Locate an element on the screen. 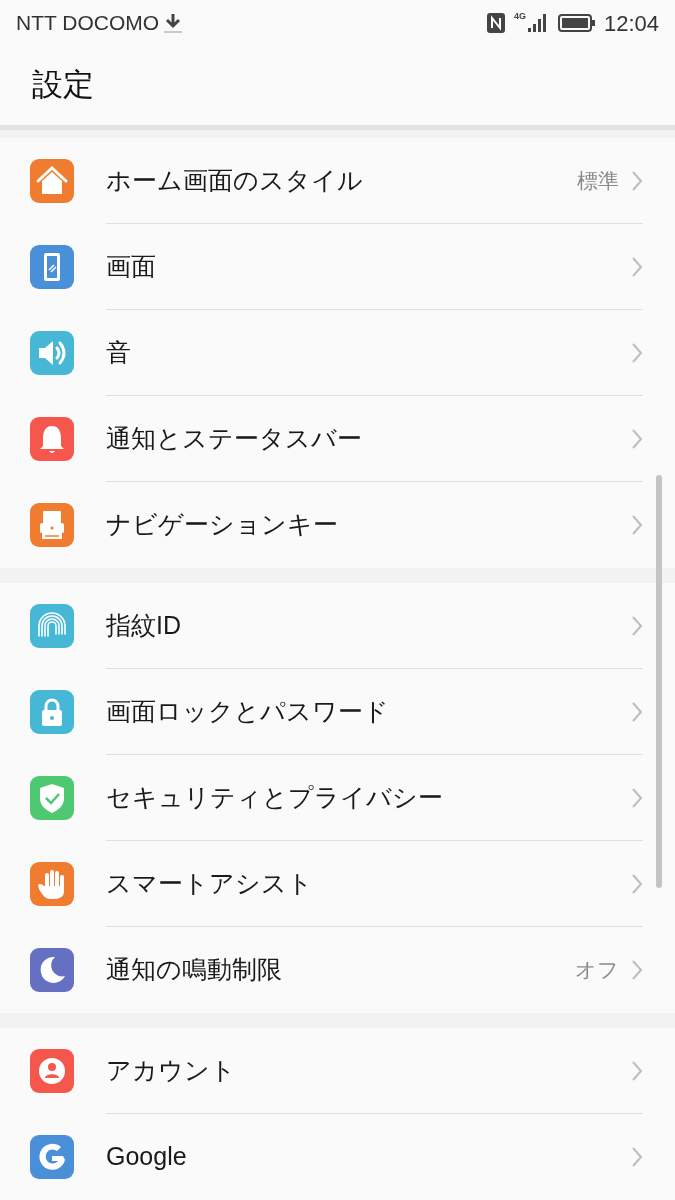 The height and width of the screenshot is (1200, 675). clock: 12:04 is located at coordinates (631, 23).